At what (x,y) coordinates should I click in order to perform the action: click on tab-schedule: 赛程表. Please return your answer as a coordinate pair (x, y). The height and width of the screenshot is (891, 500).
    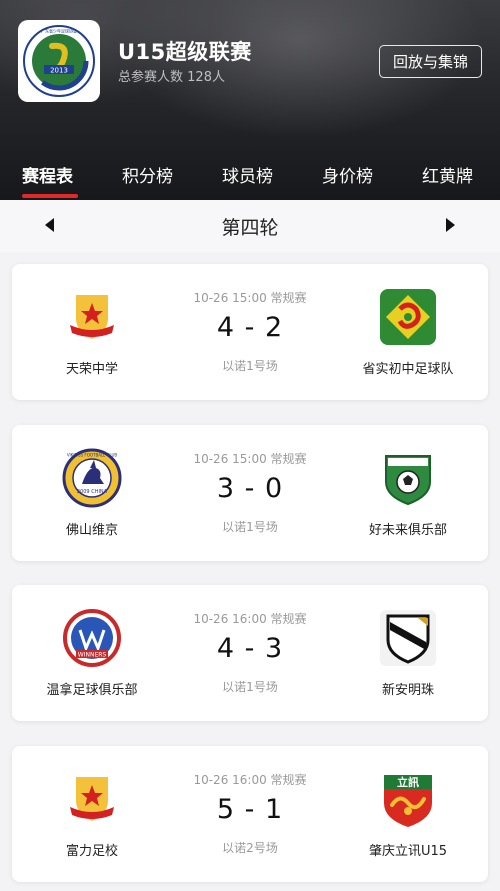
    Looking at the image, I should click on (47, 174).